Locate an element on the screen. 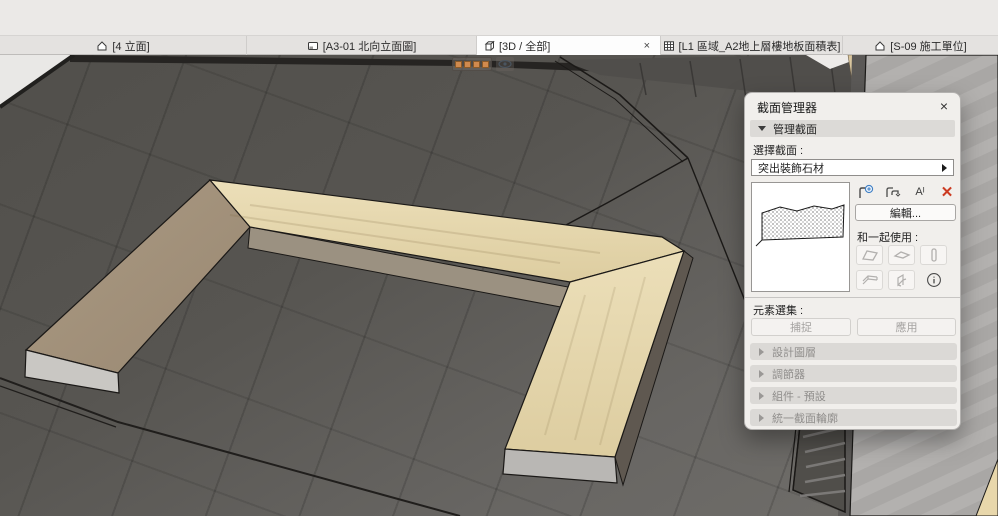 The height and width of the screenshot is (516, 998). profile-drawing is located at coordinates (803, 222).